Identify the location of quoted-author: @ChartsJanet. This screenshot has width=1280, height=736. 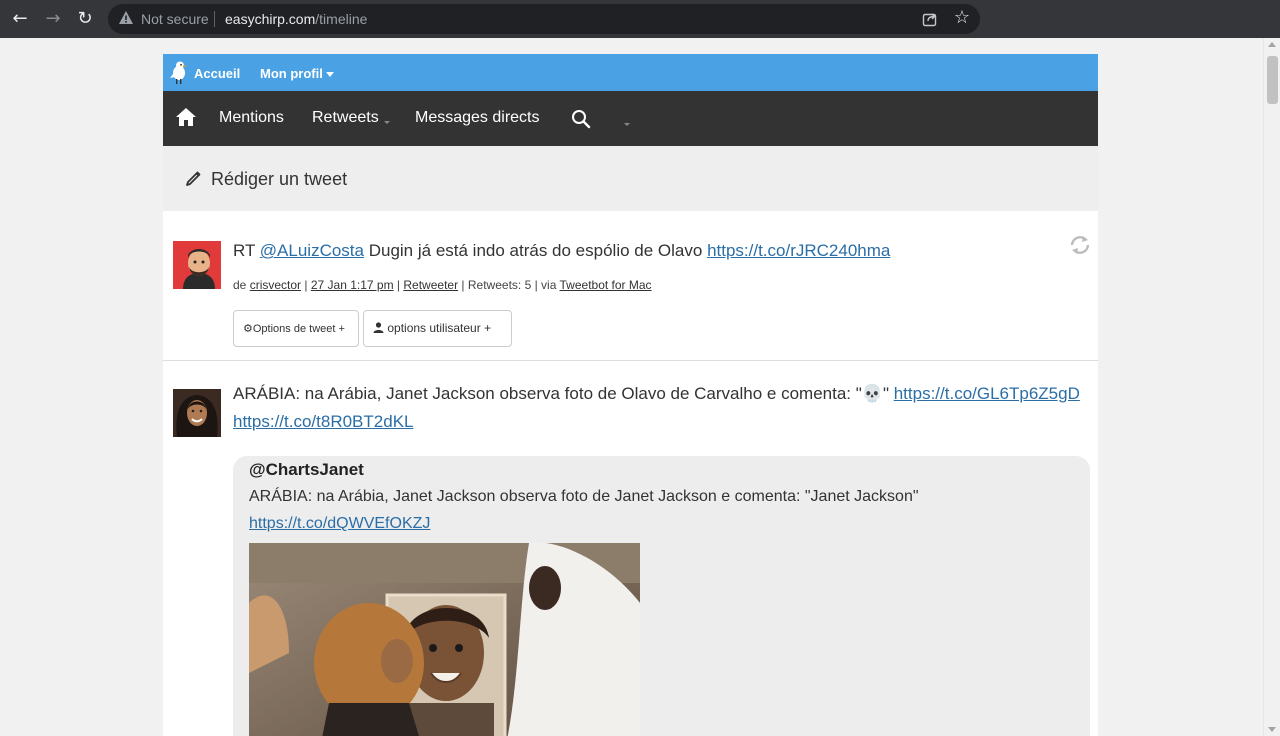
(306, 470).